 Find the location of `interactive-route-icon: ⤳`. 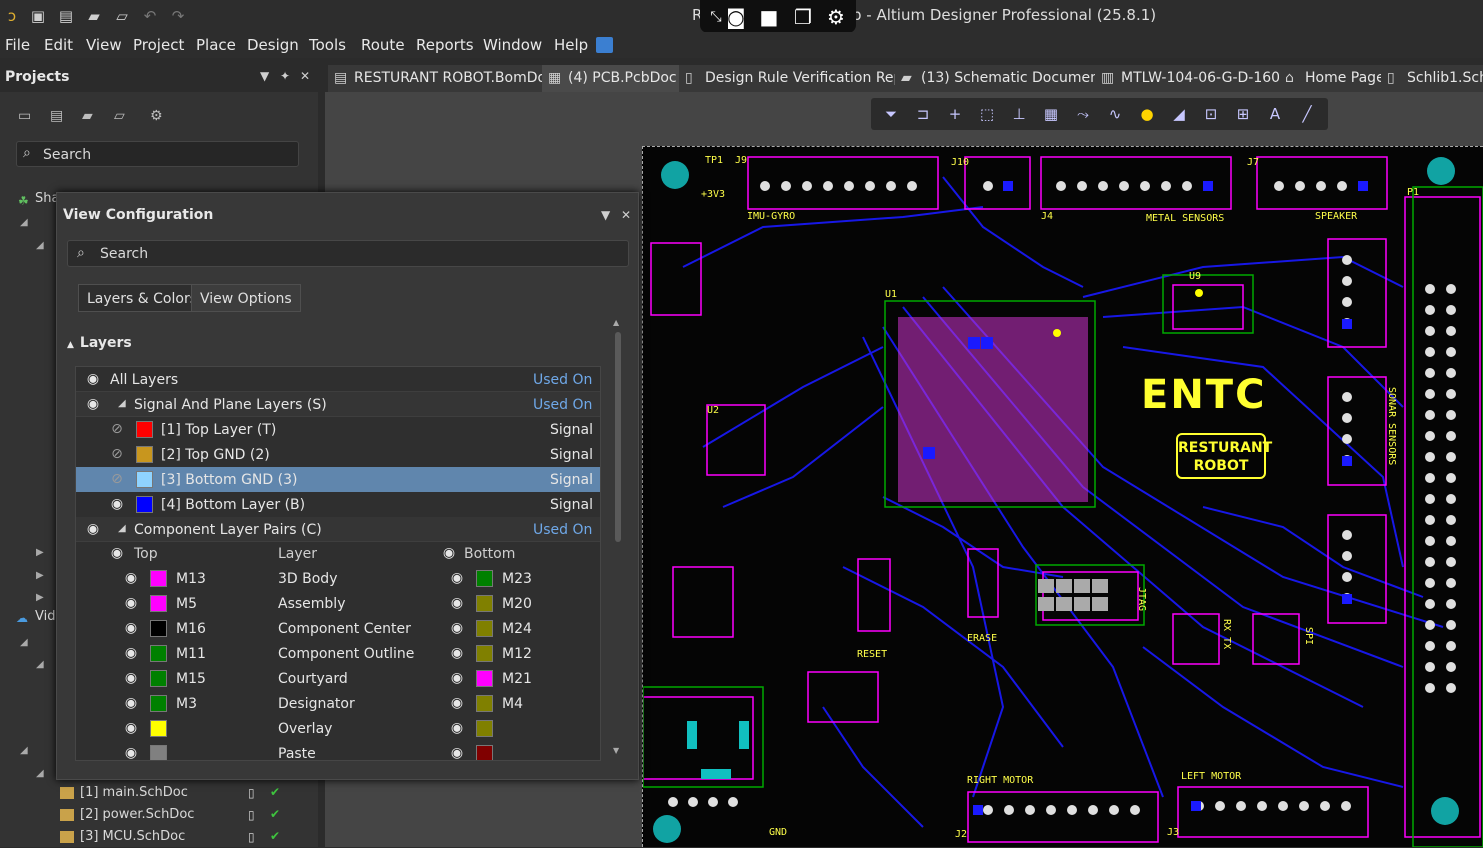

interactive-route-icon: ⤳ is located at coordinates (1083, 114).